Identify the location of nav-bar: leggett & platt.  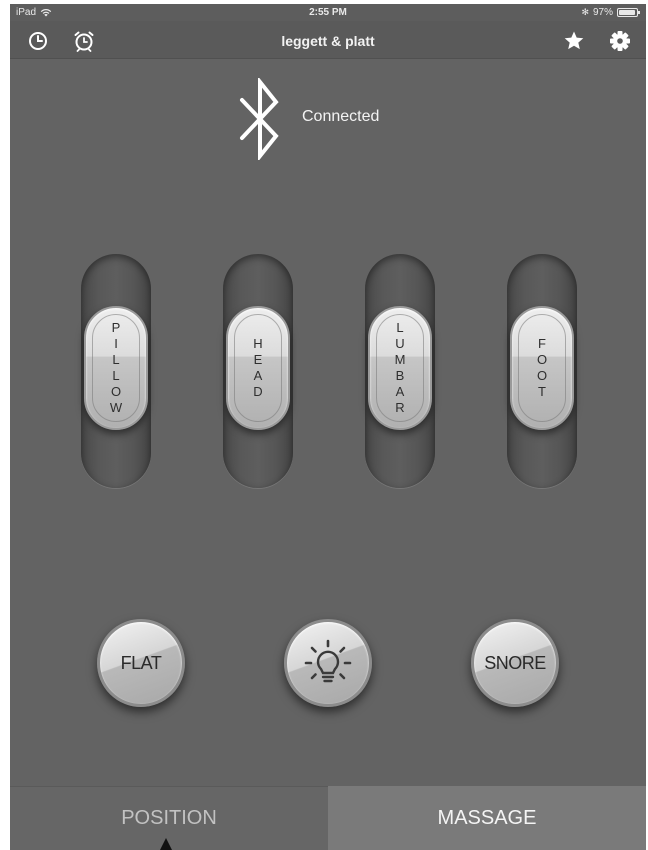
(328, 40).